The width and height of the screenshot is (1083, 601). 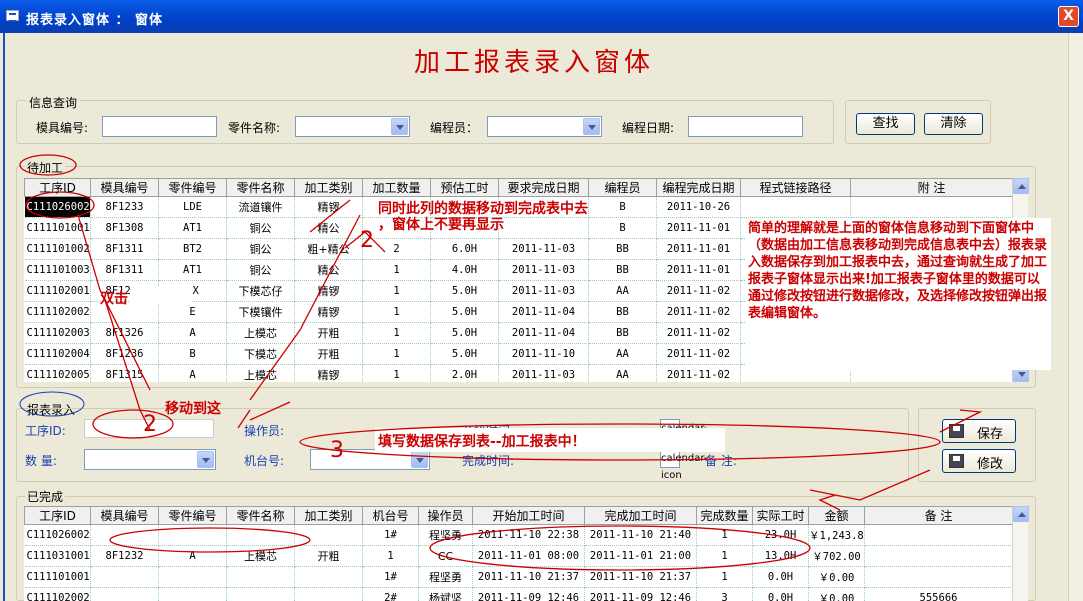 I want to click on pending-cell: 上模芯, so click(x=260, y=333).